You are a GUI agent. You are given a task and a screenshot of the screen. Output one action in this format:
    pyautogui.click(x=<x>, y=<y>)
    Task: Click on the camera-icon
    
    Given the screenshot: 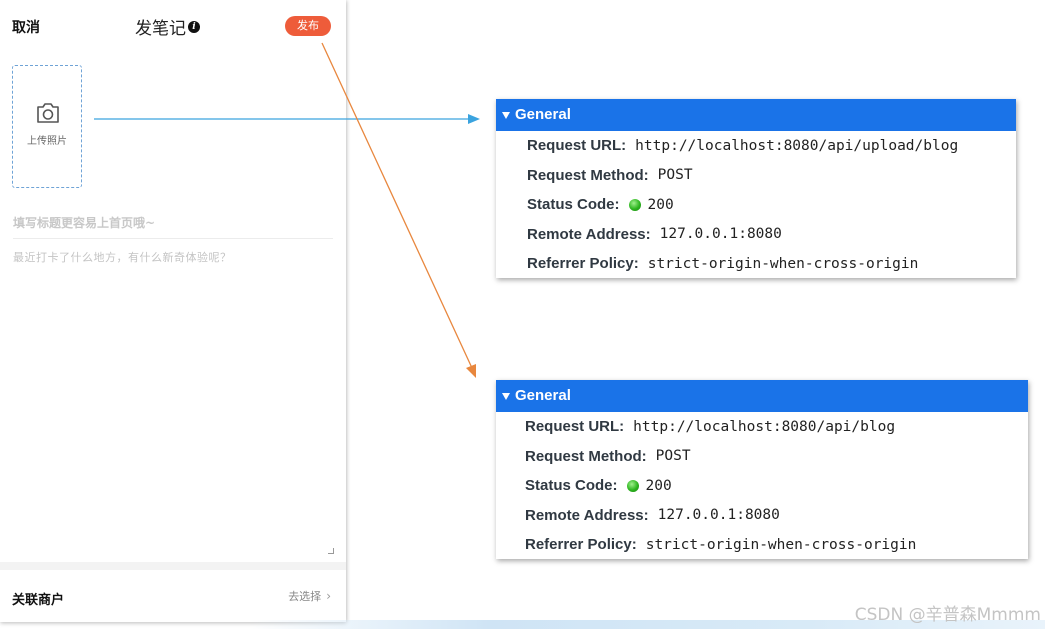 What is the action you would take?
    pyautogui.click(x=48, y=113)
    